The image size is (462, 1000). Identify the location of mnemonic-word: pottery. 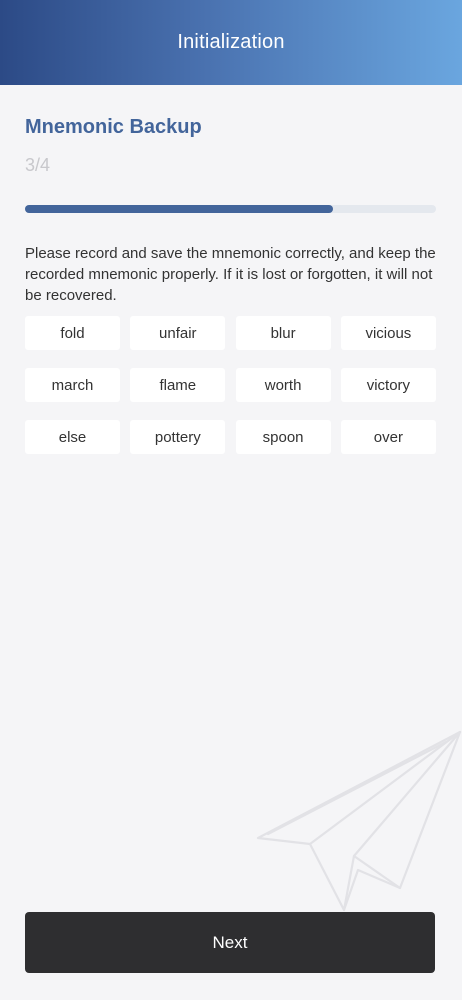
(178, 437).